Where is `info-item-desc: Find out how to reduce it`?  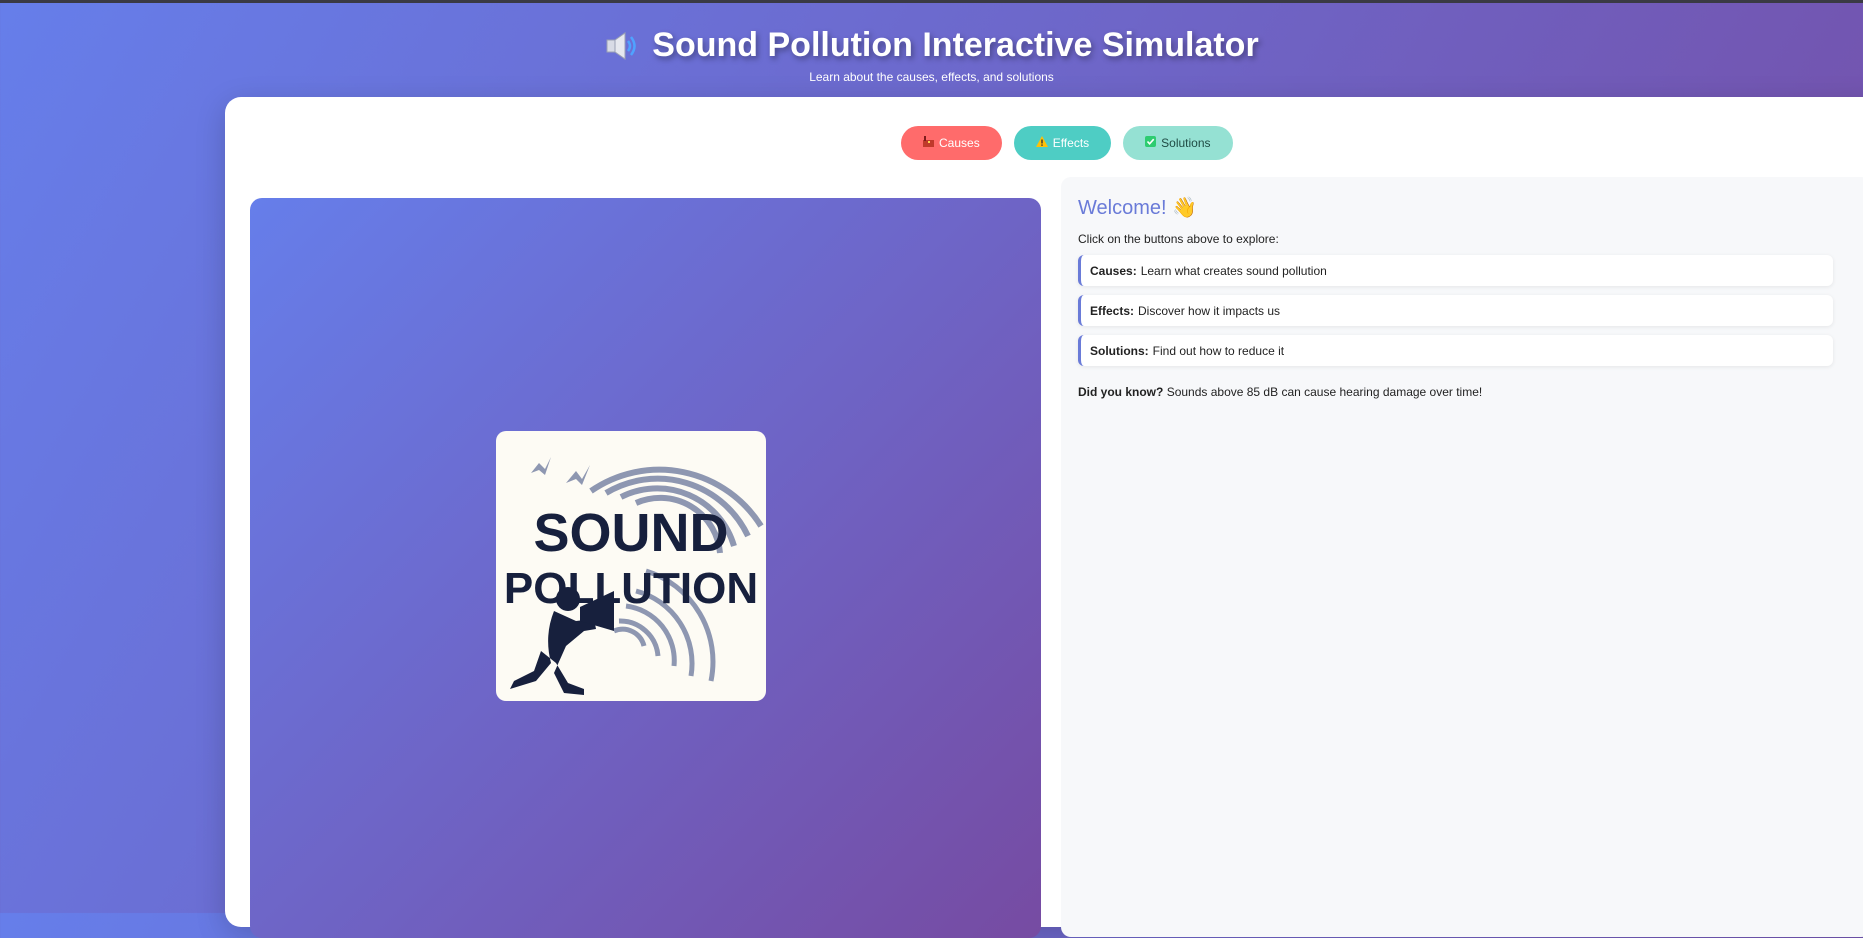 info-item-desc: Find out how to reduce it is located at coordinates (1218, 350).